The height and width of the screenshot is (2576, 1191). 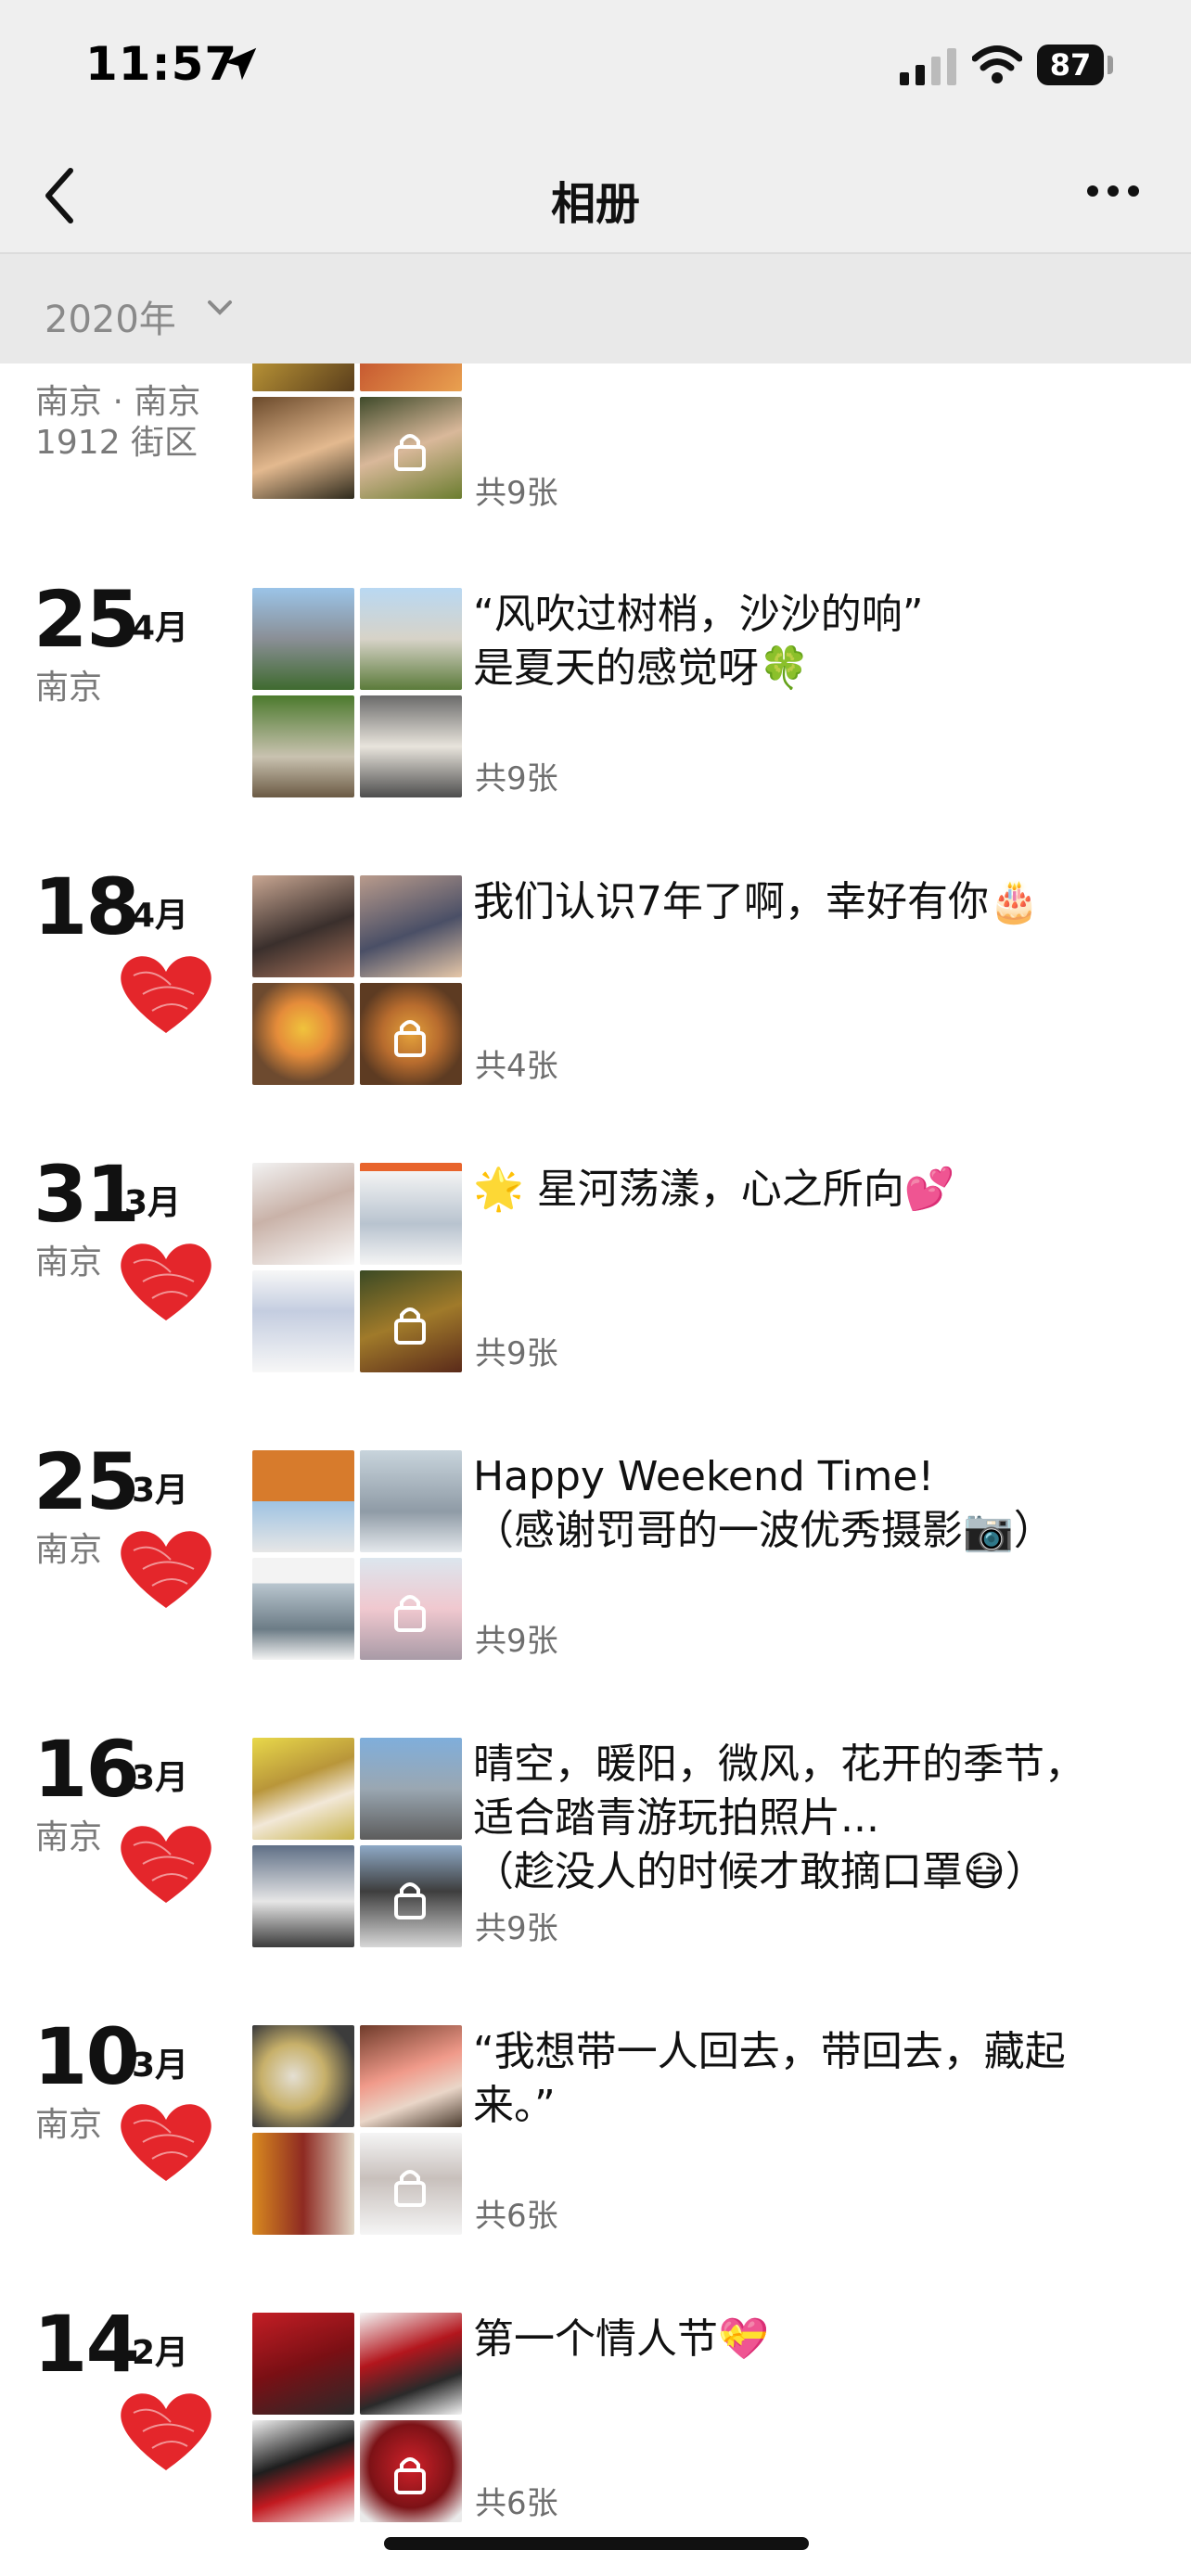 What do you see at coordinates (160, 2353) in the screenshot?
I see `entry-month: 2月` at bounding box center [160, 2353].